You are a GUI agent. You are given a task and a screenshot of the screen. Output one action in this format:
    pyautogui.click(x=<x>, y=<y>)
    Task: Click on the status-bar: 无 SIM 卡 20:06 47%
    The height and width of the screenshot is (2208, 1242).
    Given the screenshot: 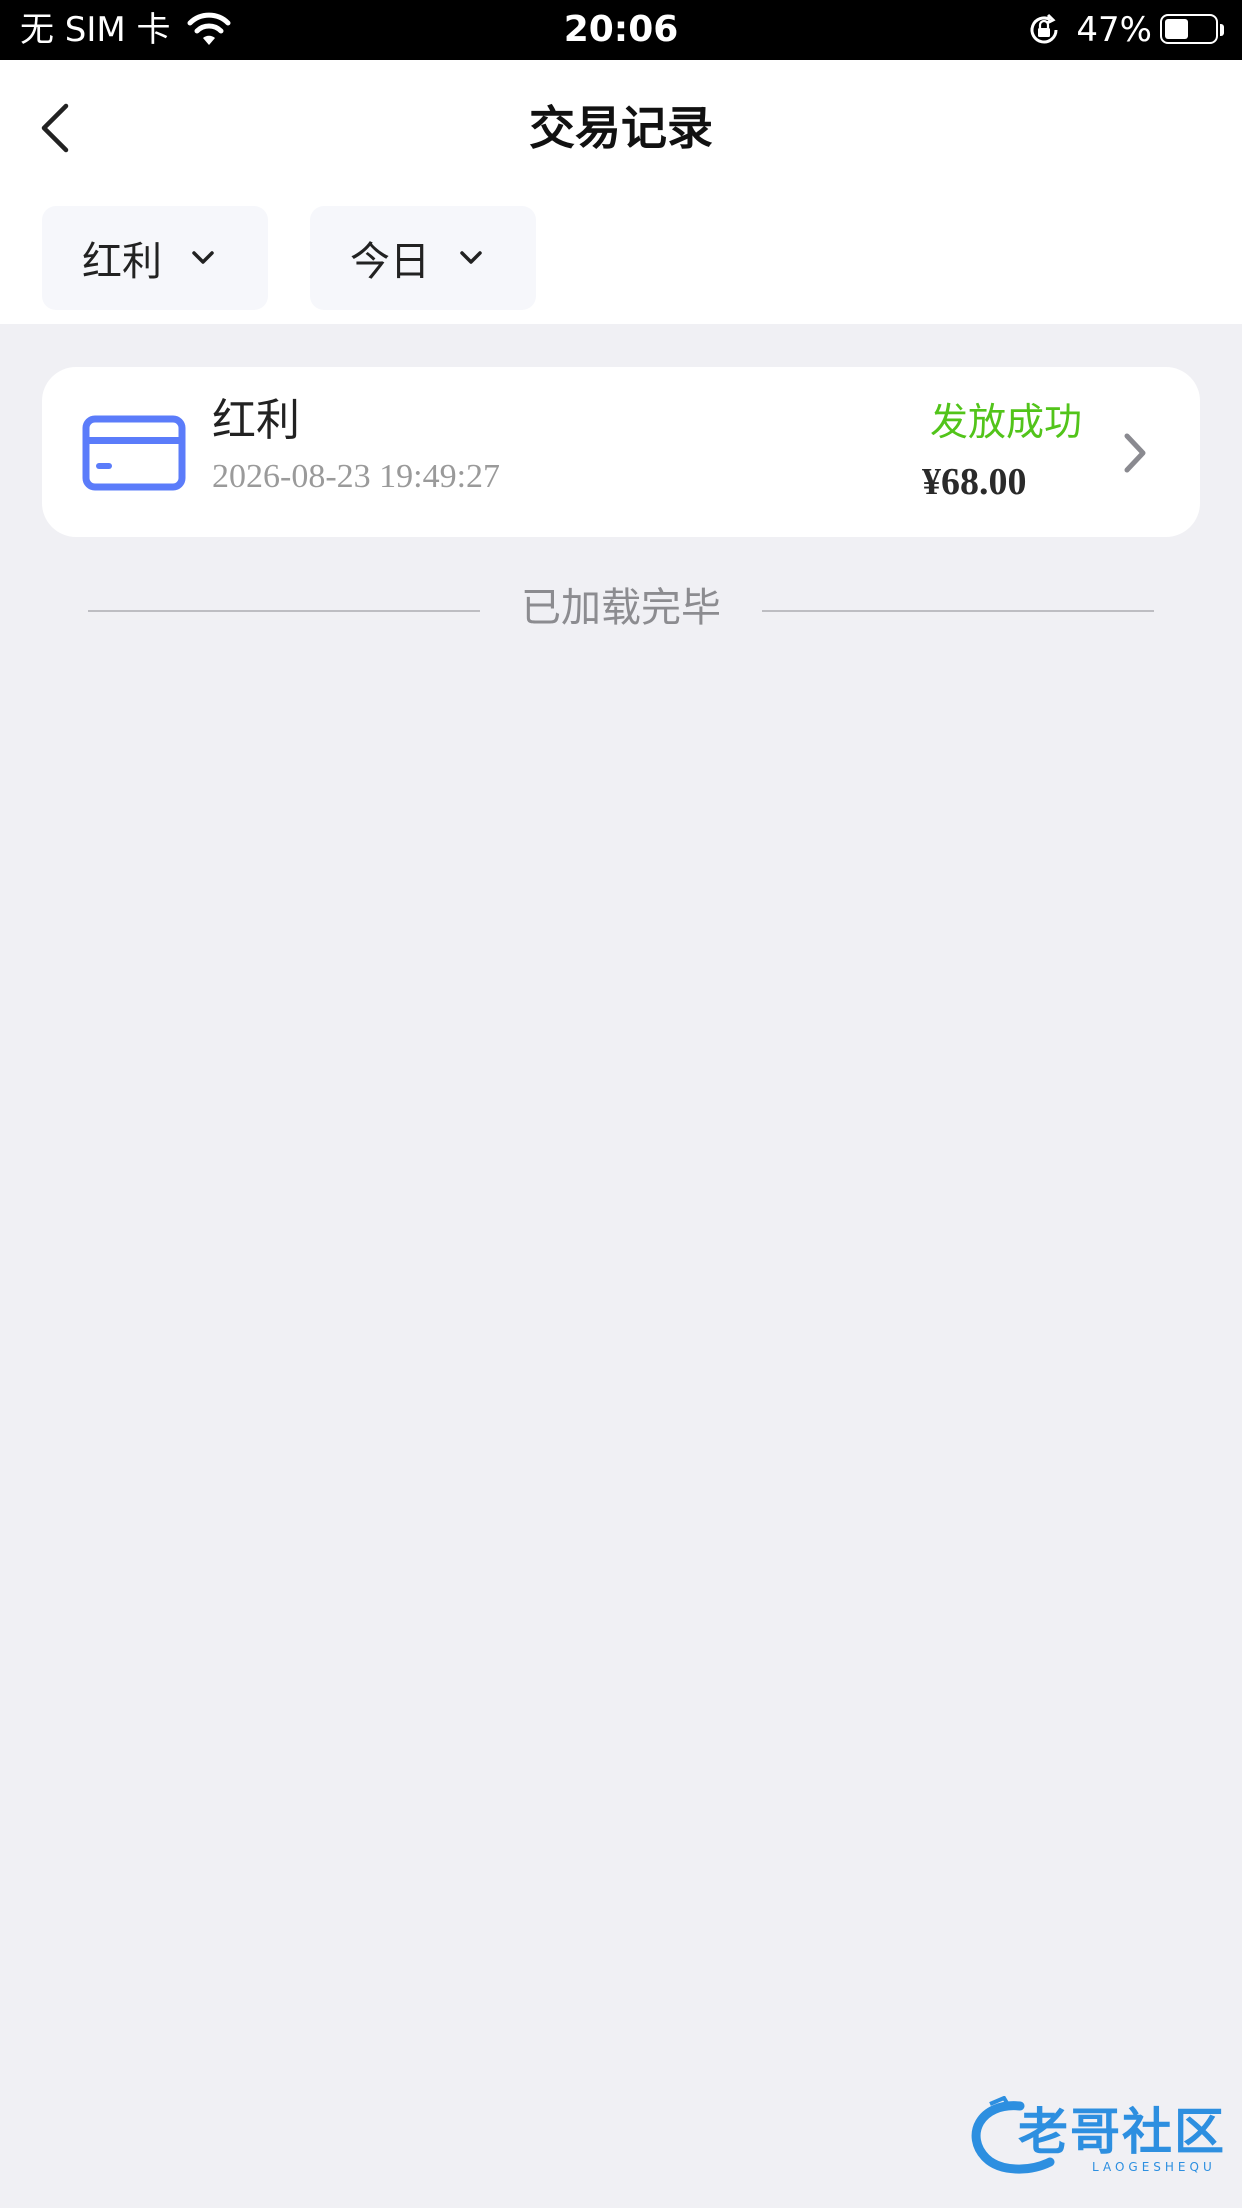 What is the action you would take?
    pyautogui.click(x=621, y=30)
    